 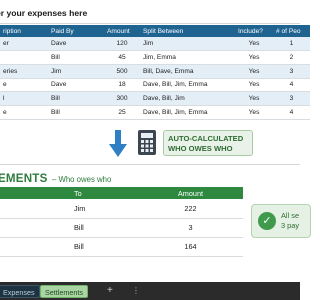 I want to click on table-row: Bill 164, so click(x=121, y=247).